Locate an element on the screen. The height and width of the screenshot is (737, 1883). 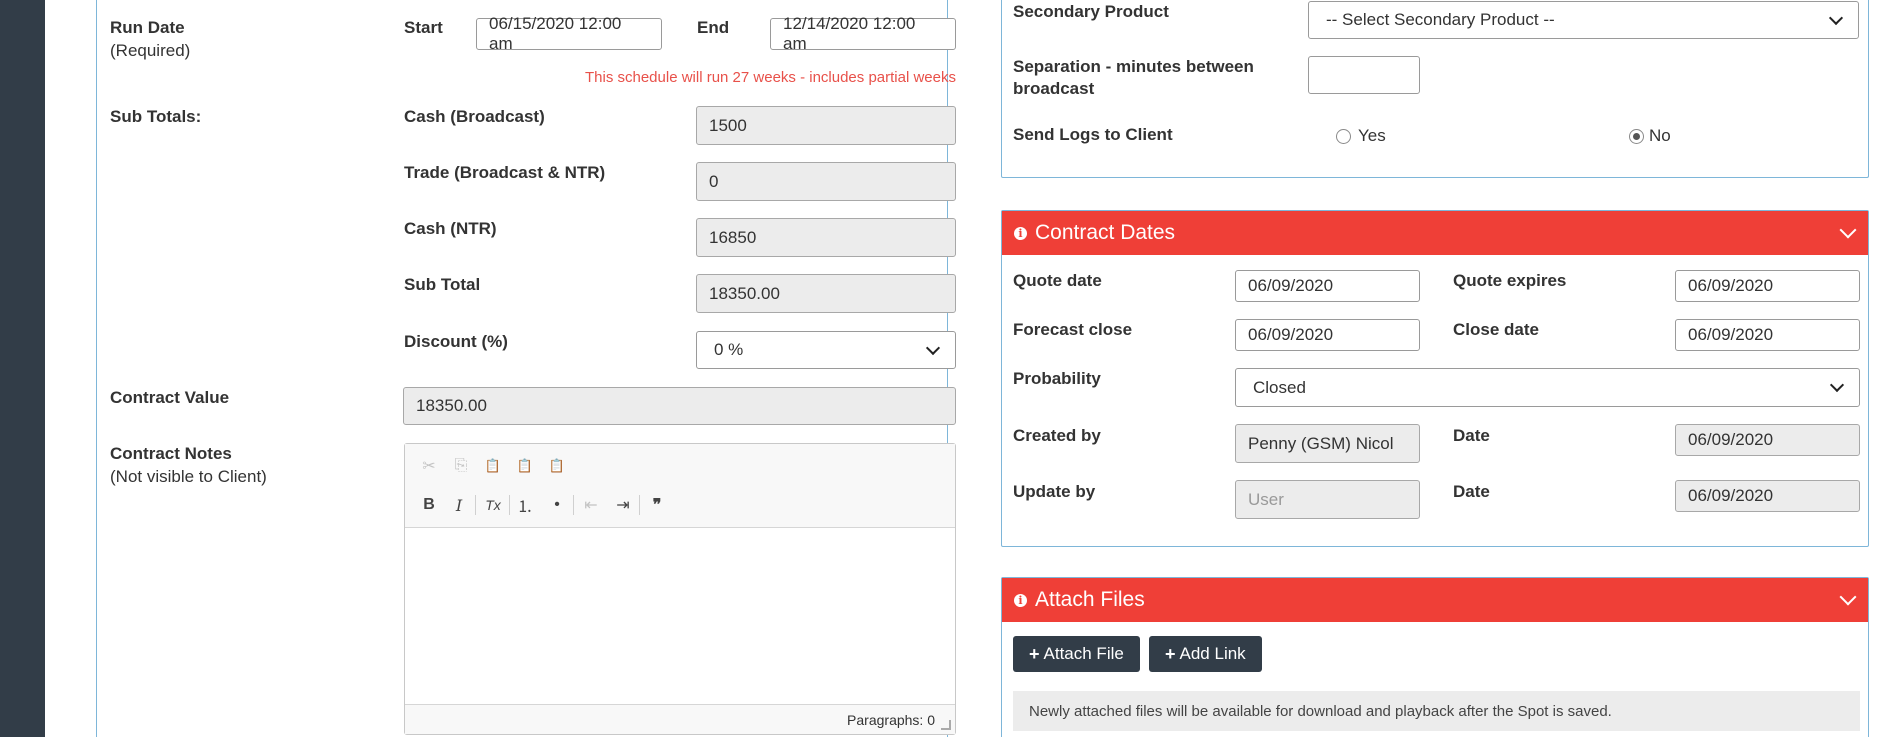
contract-dates-header: i Contract Dates is located at coordinates (1435, 233).